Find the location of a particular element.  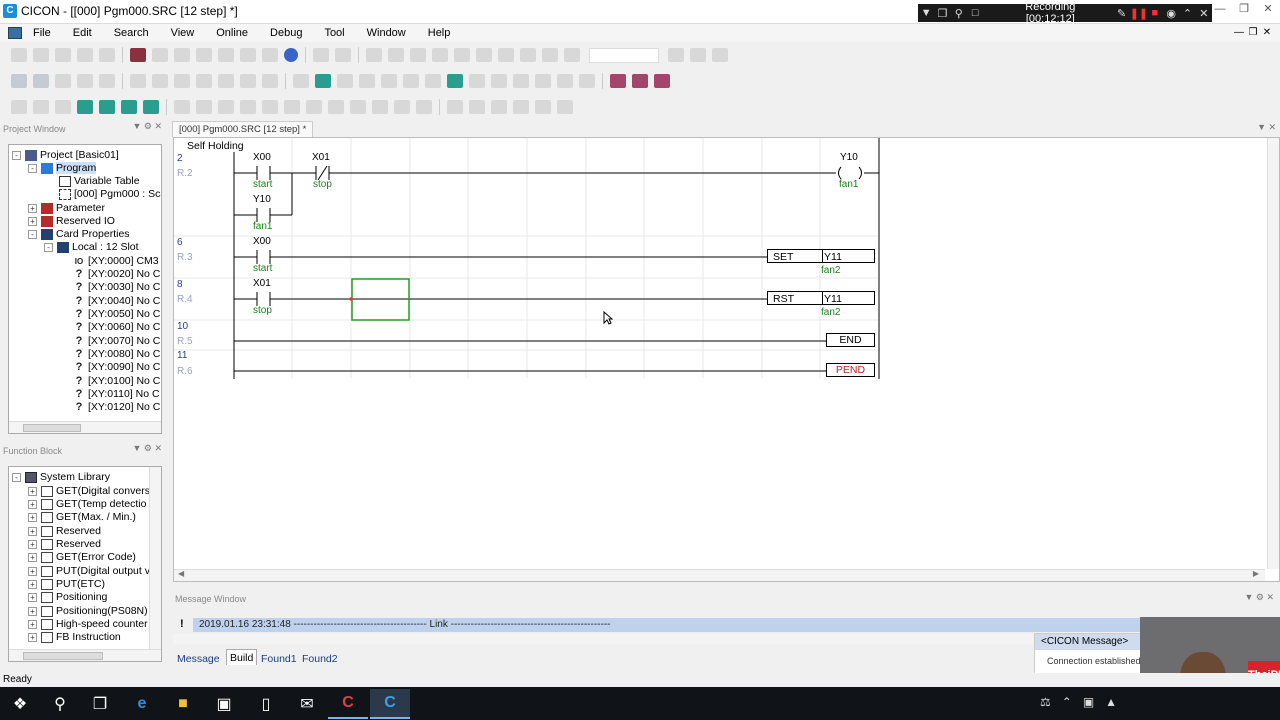

ladder-tool-19-icon is located at coordinates (433, 81).